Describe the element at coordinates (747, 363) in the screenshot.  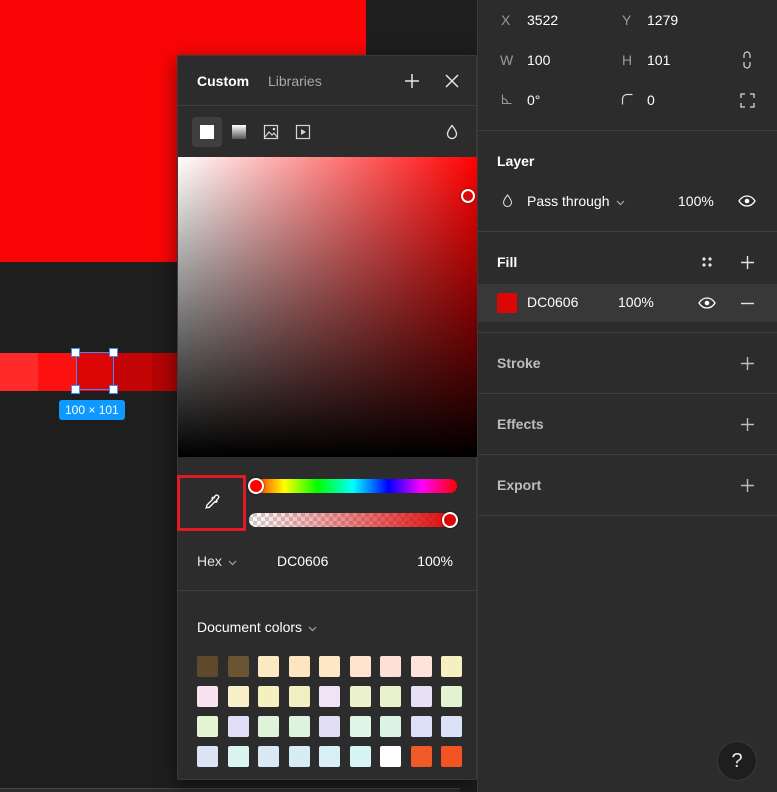
I see `add-stroke-plus-icon` at that location.